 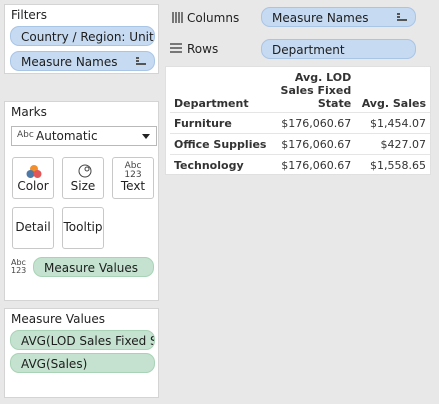 What do you see at coordinates (338, 49) in the screenshot?
I see `rows-pill-department: Department` at bounding box center [338, 49].